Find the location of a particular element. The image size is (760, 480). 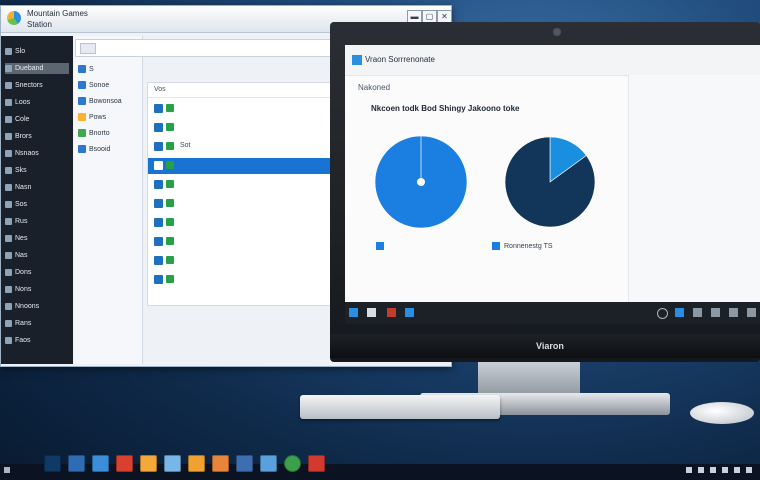

monitor-icon is located at coordinates (76, 463).